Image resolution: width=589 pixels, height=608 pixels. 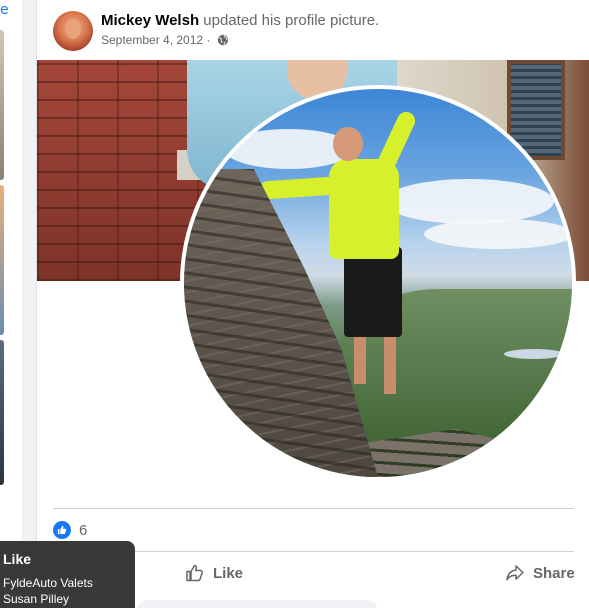 I want to click on partial-link: e, so click(x=4, y=10).